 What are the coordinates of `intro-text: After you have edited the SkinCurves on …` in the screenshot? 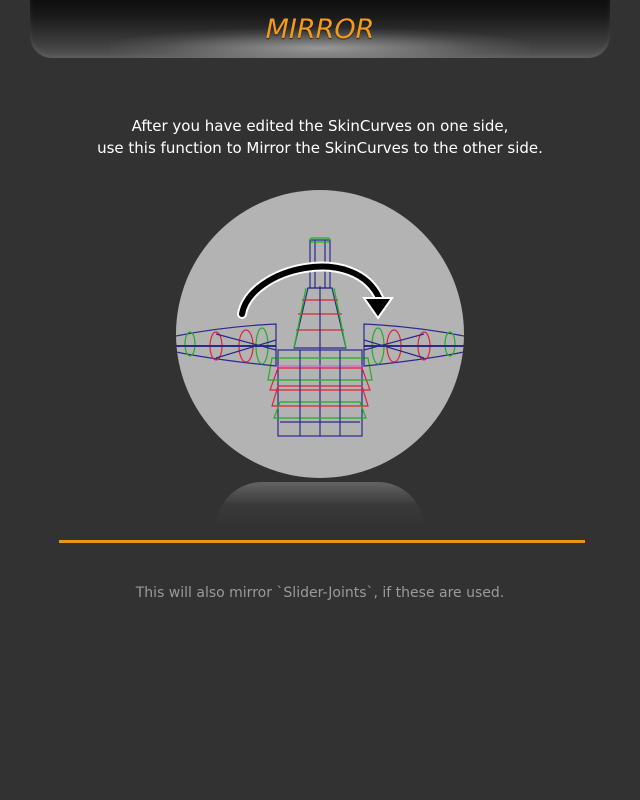 It's located at (320, 137).